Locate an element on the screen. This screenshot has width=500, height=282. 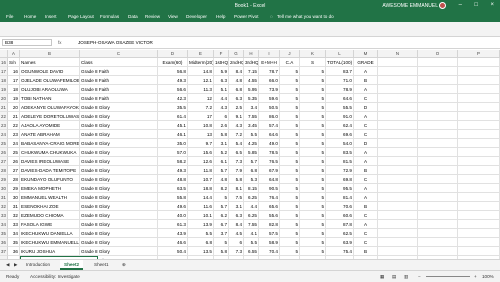
grid-cell: 5.35 is located at coordinates (251, 98).